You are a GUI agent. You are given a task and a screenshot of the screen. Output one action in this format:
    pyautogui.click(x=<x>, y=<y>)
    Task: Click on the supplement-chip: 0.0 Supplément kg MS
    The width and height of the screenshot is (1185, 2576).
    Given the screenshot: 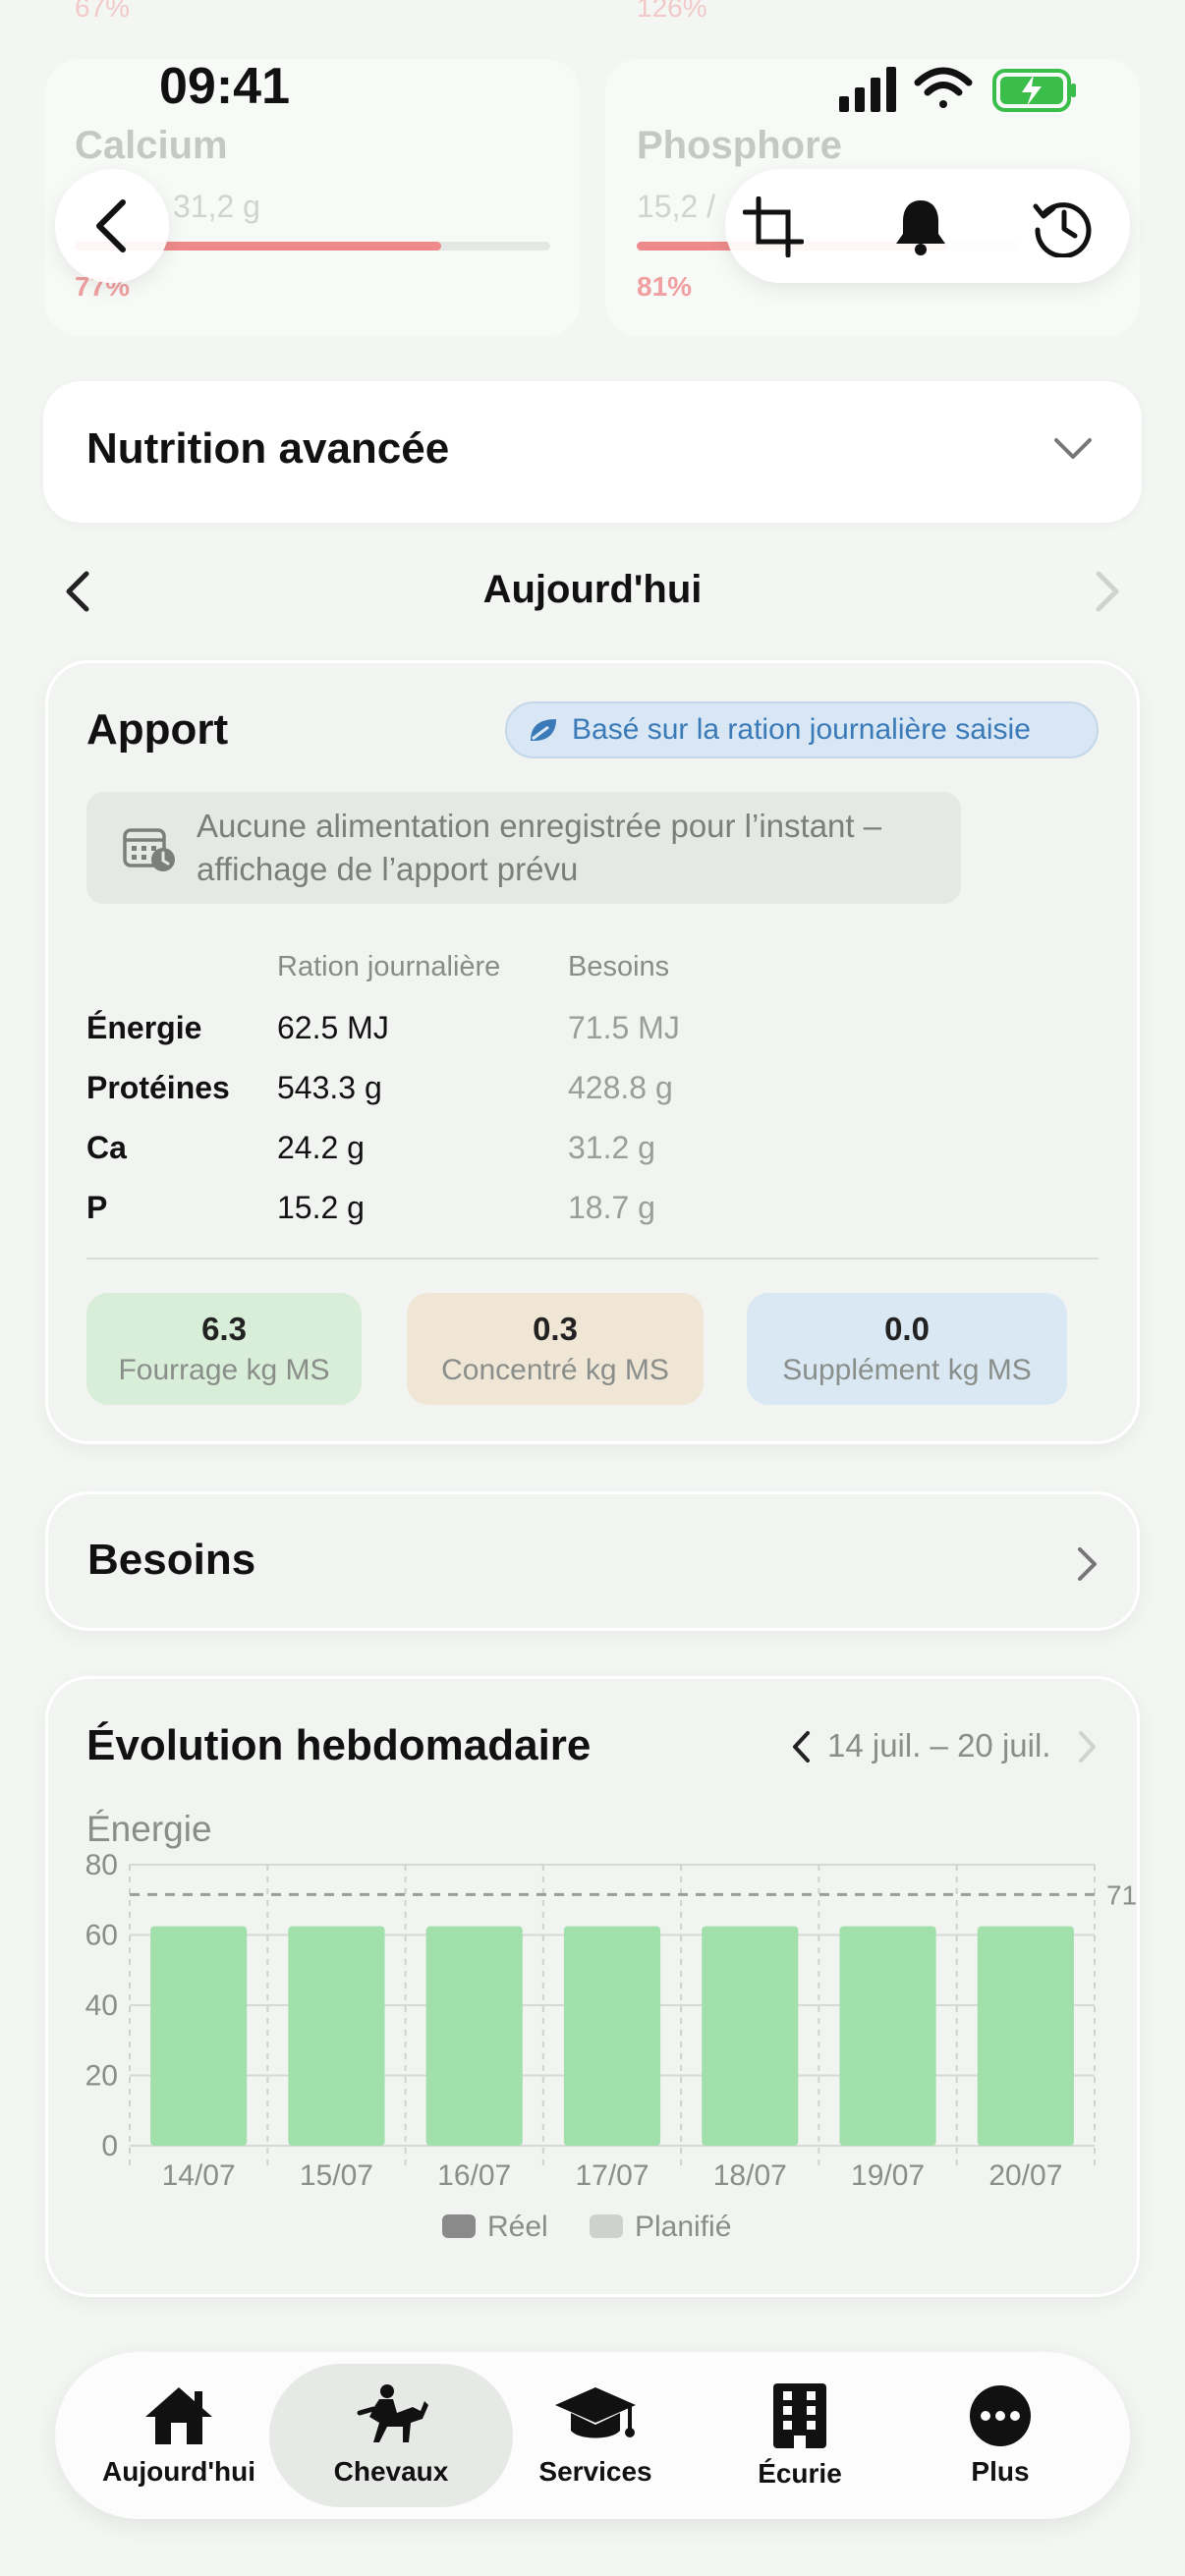 What is the action you would take?
    pyautogui.click(x=907, y=1349)
    